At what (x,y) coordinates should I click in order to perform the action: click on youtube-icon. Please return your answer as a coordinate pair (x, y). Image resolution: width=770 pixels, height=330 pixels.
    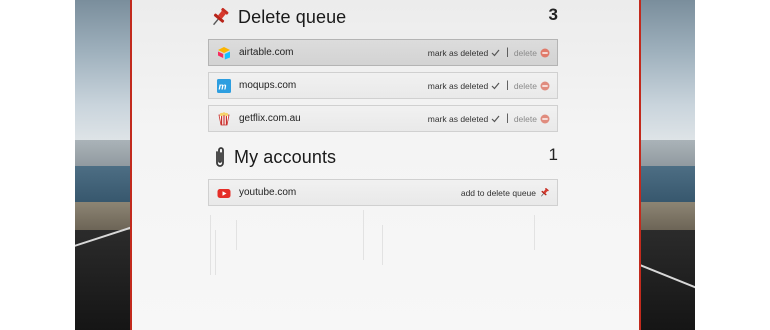
    Looking at the image, I should click on (224, 193).